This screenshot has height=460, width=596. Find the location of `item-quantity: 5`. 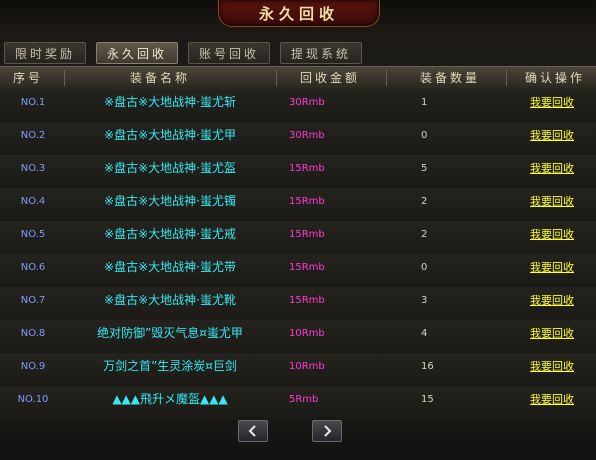

item-quantity: 5 is located at coordinates (424, 168).